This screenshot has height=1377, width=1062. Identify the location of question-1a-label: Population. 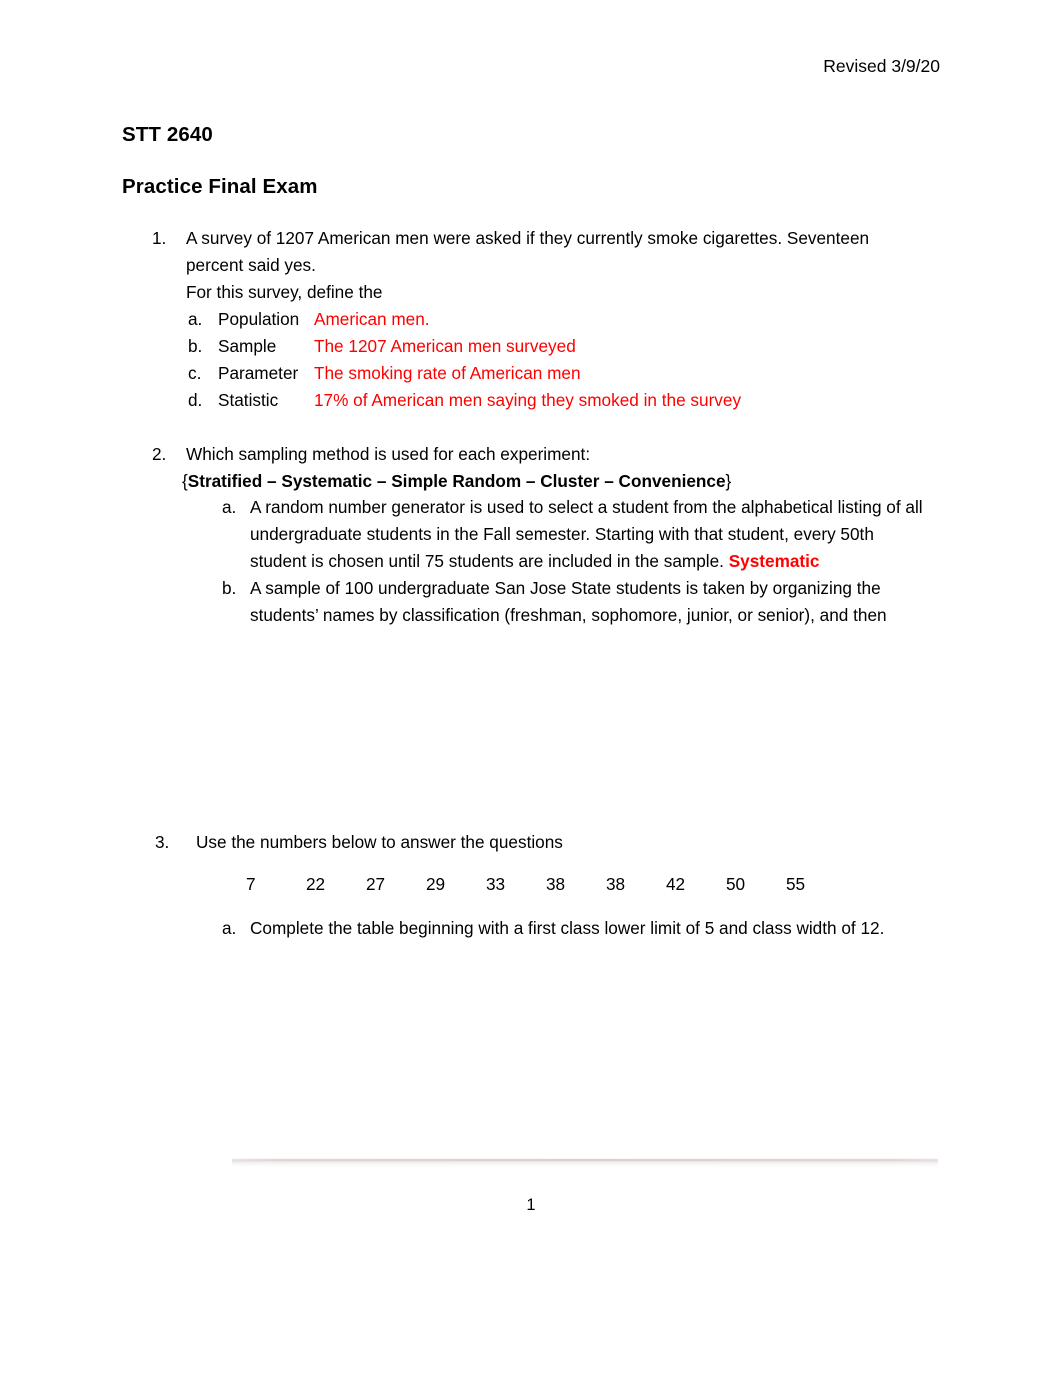
(259, 319).